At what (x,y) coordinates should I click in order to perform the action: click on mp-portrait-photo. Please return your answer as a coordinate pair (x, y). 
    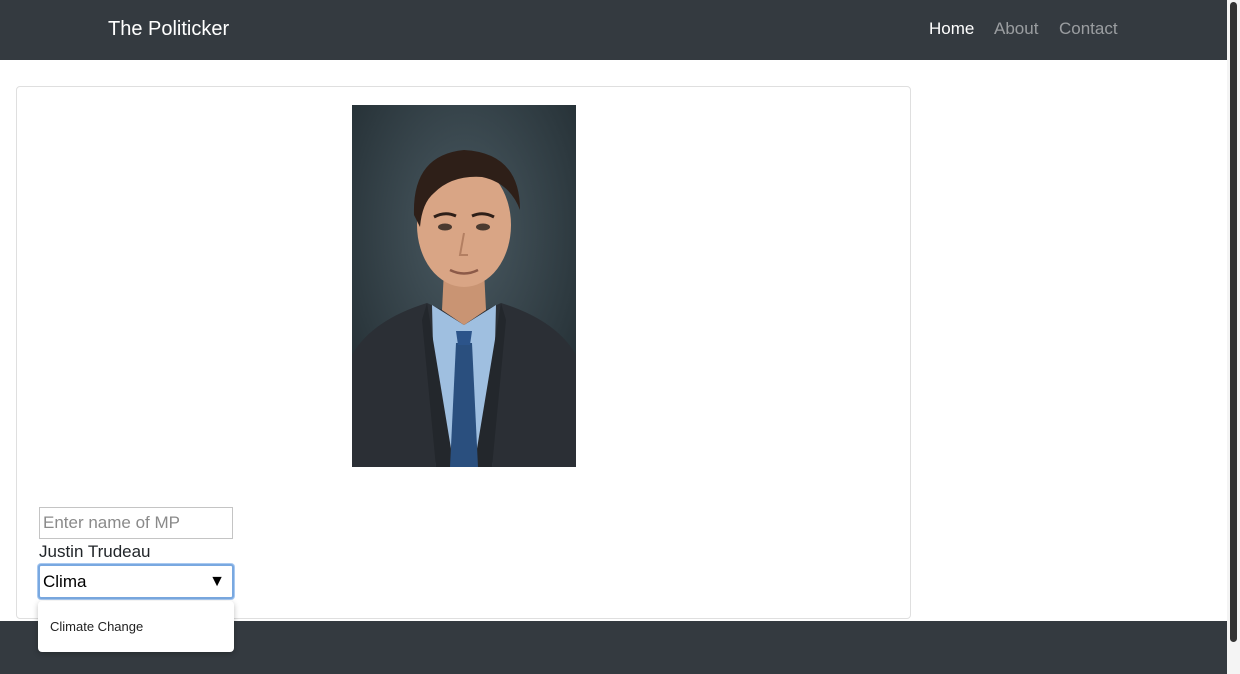
    Looking at the image, I should click on (464, 286).